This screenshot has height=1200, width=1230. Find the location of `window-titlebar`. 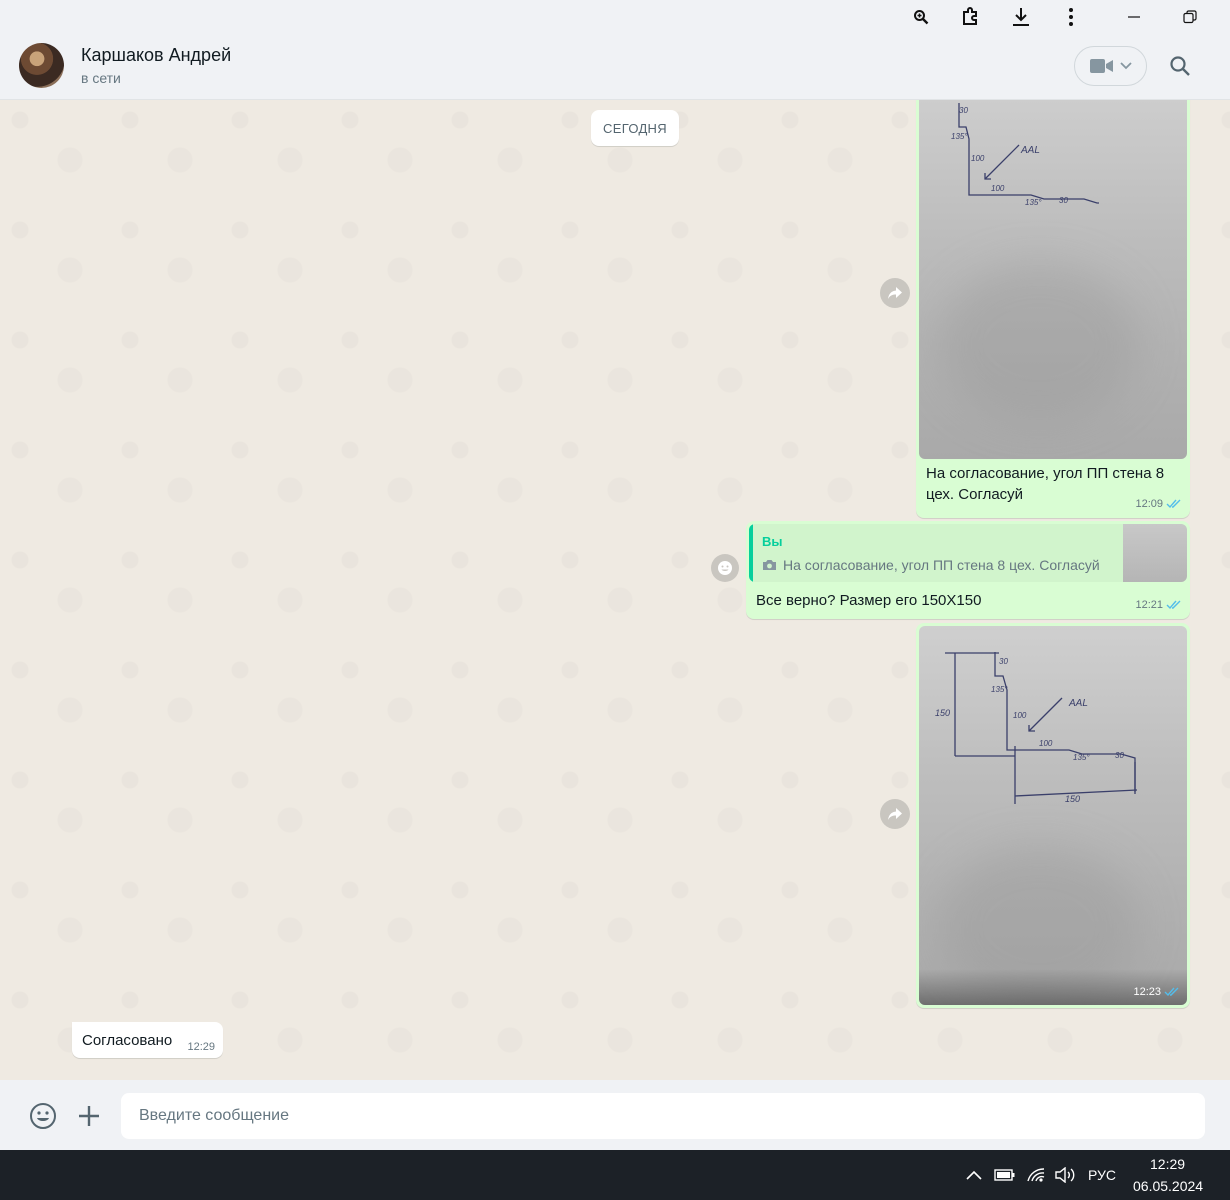

window-titlebar is located at coordinates (615, 16).